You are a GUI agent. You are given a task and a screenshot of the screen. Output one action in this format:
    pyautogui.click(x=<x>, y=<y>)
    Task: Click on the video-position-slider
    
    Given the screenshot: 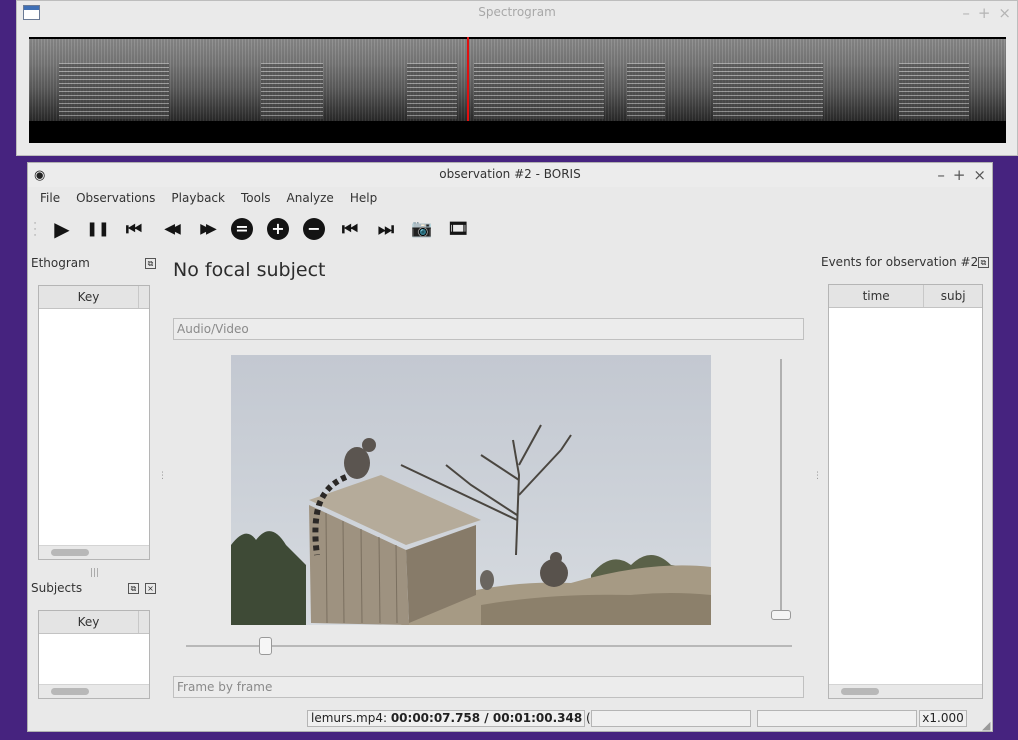 What is the action you would take?
    pyautogui.click(x=489, y=646)
    